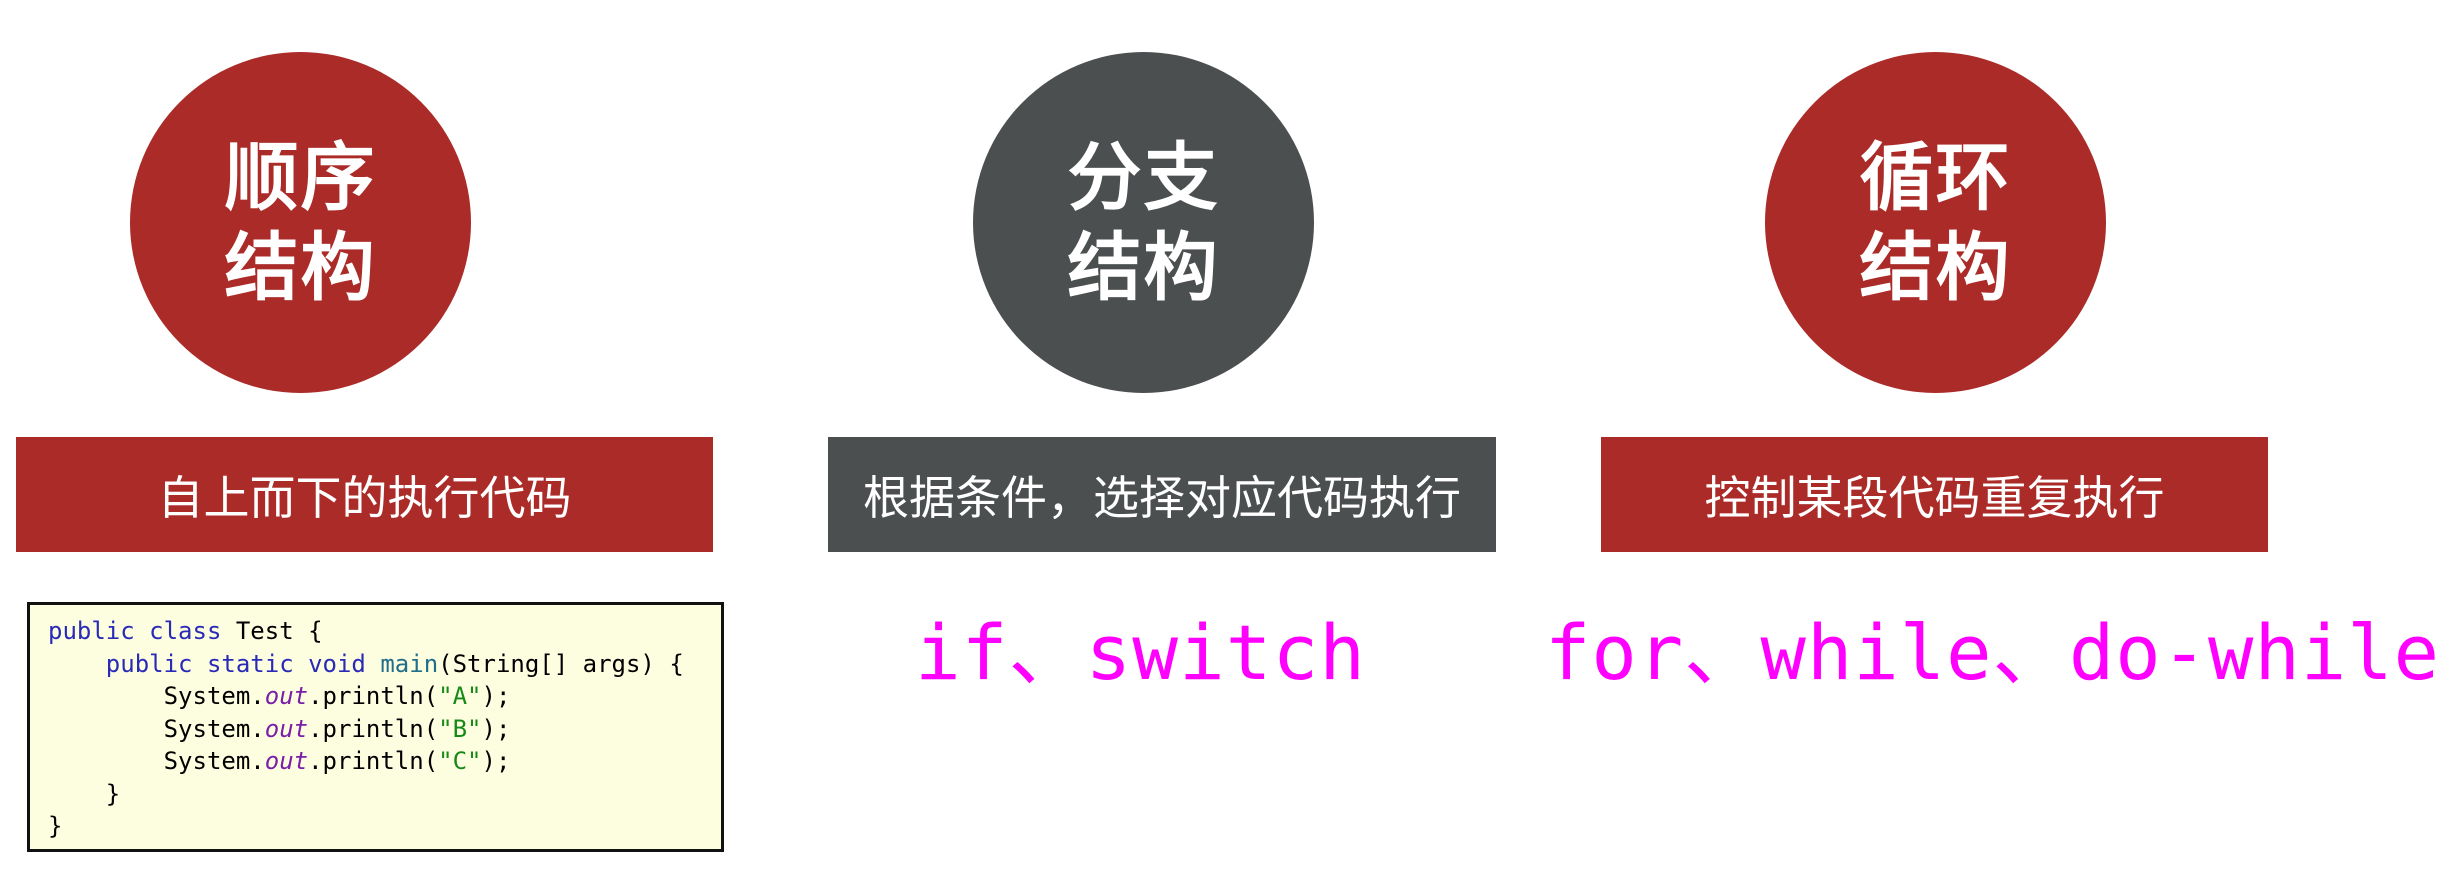  Describe the element at coordinates (1935, 222) in the screenshot. I see `loop-structure-circle: 循环 结构` at that location.